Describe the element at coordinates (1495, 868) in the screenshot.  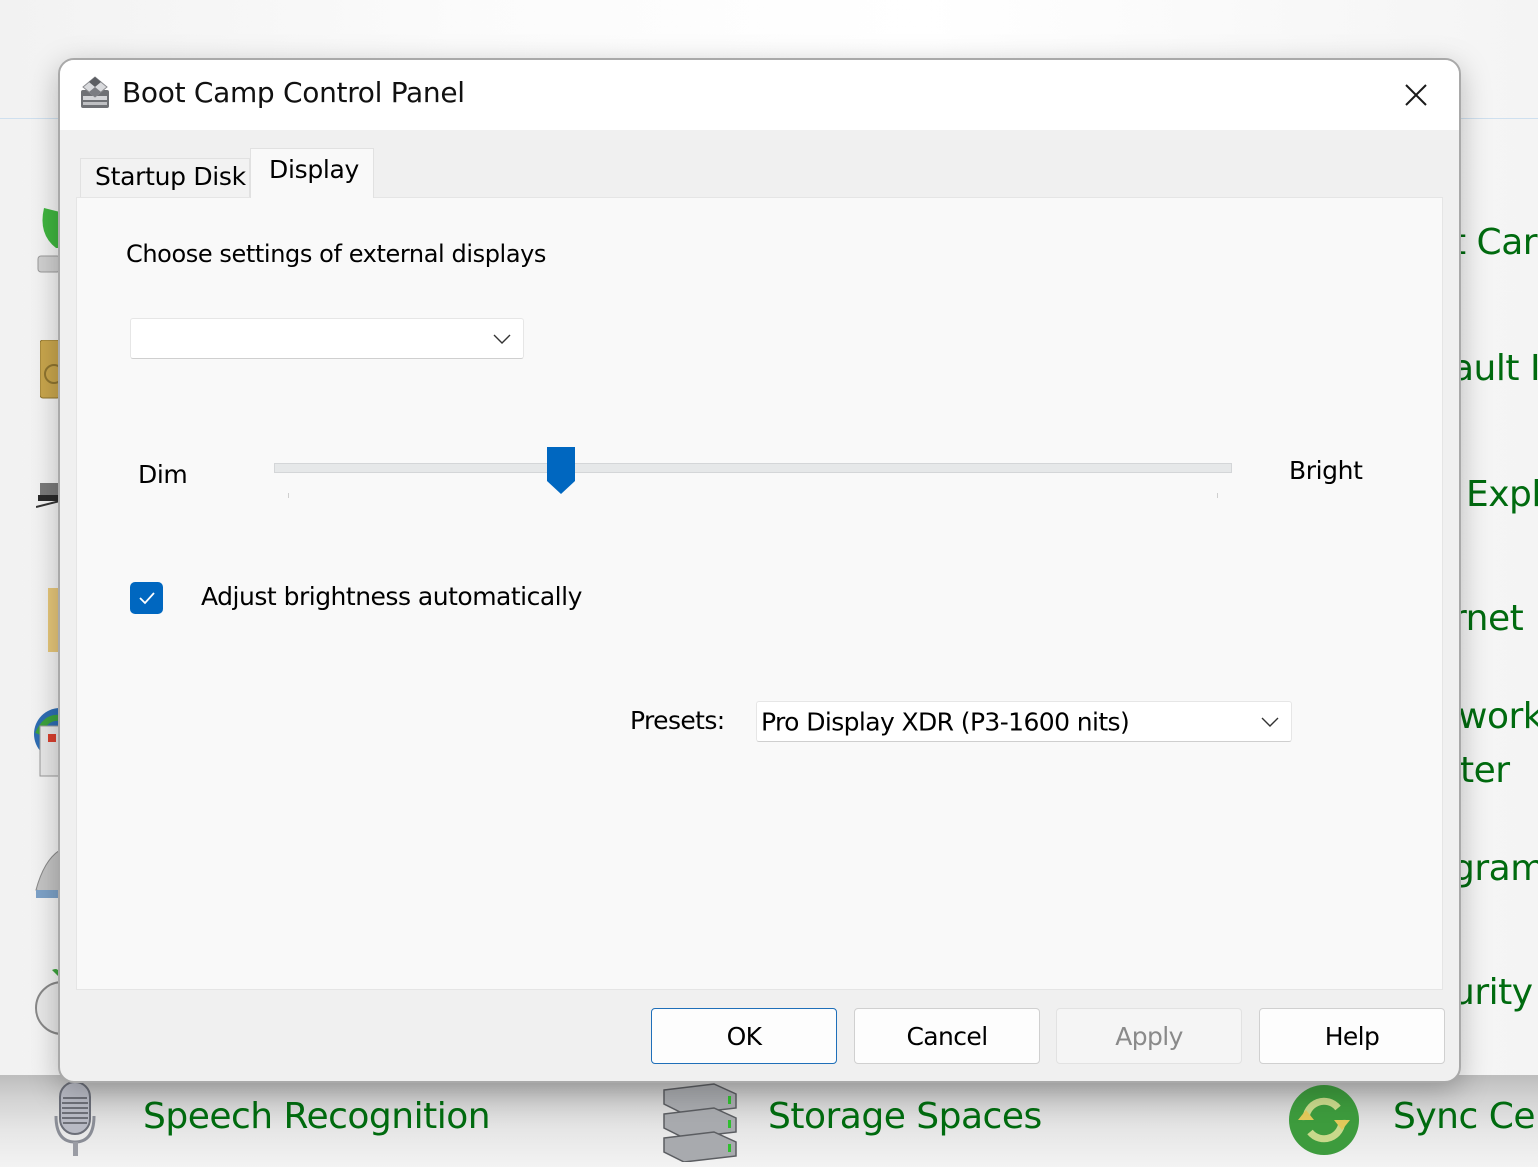
I see `bg-item-programs: gram` at that location.